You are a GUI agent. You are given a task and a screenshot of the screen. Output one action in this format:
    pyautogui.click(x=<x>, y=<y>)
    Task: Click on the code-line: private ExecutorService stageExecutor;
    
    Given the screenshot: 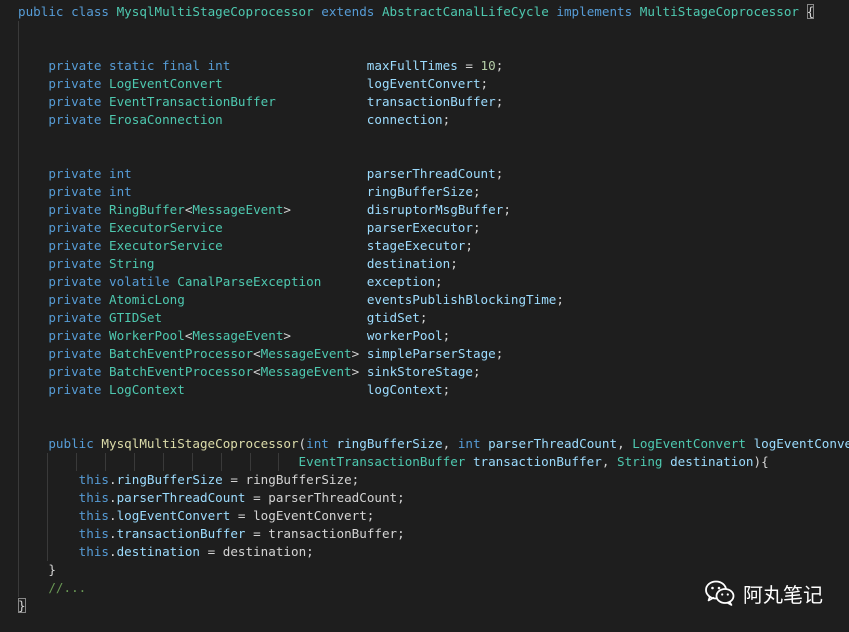 What is the action you would take?
    pyautogui.click(x=245, y=246)
    